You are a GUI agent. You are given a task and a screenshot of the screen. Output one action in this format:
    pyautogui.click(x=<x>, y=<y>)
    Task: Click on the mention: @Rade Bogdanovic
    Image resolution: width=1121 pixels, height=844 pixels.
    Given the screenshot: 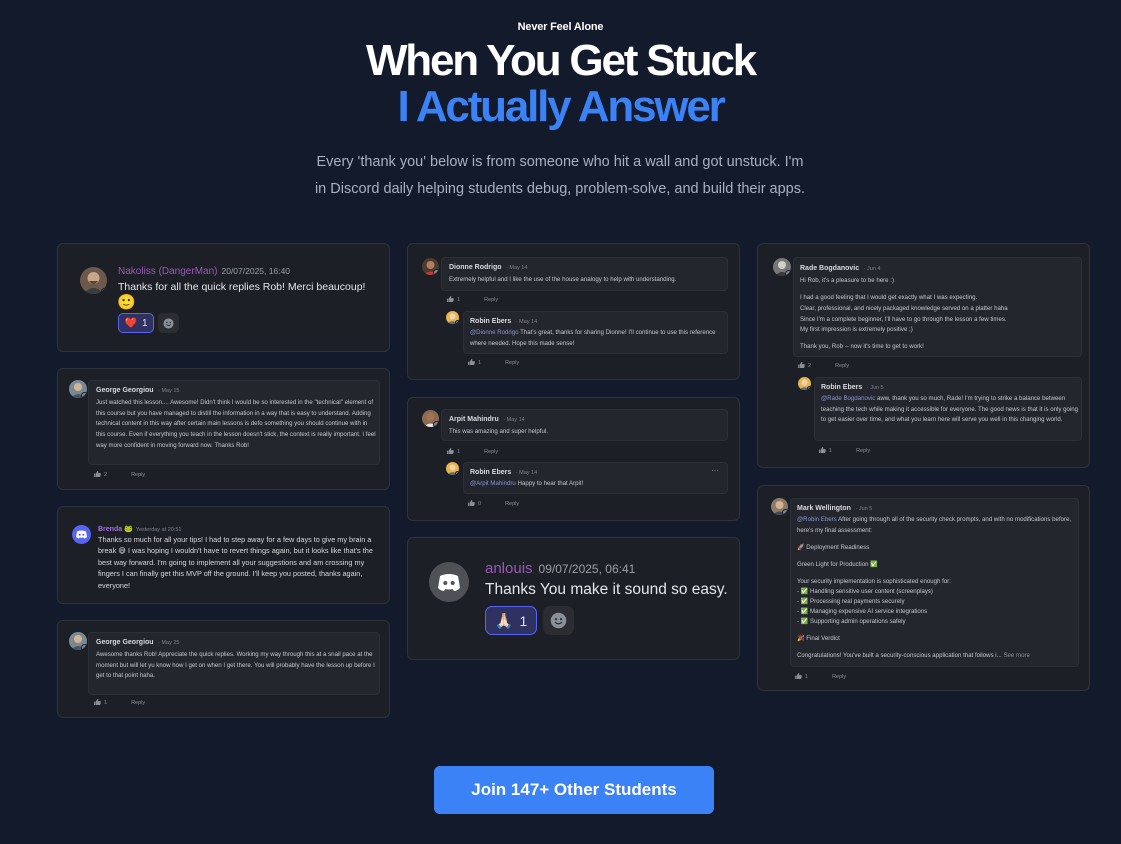 What is the action you would take?
    pyautogui.click(x=848, y=398)
    